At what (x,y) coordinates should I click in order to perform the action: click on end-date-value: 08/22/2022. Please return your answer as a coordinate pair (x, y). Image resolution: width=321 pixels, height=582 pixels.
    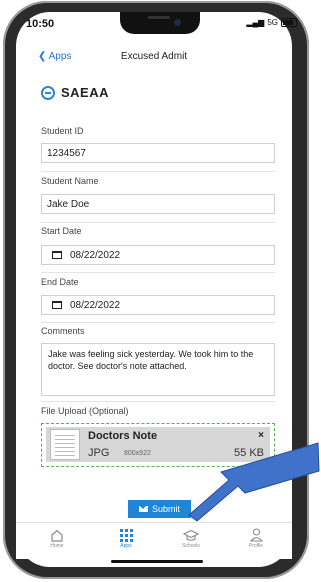
    Looking at the image, I should click on (95, 305).